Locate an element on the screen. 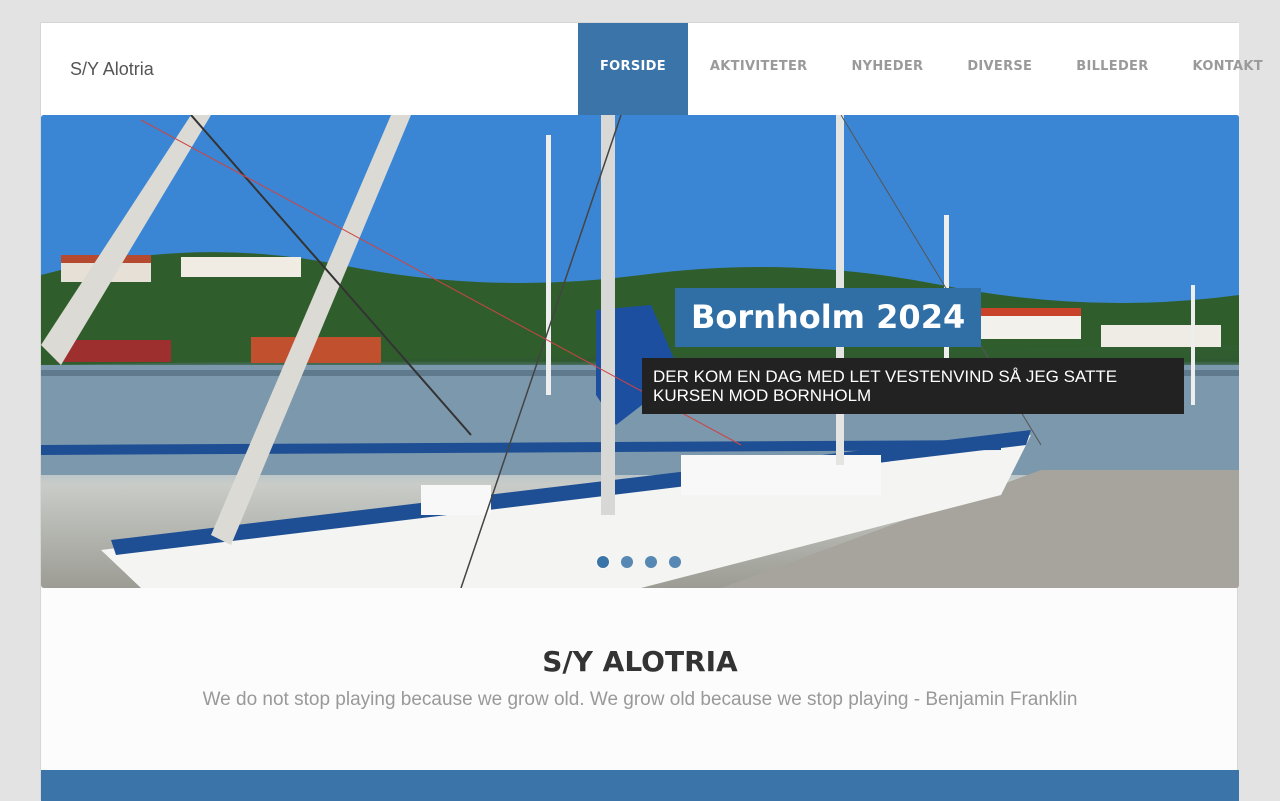 This screenshot has height=801, width=1280. footer-bar is located at coordinates (640, 785).